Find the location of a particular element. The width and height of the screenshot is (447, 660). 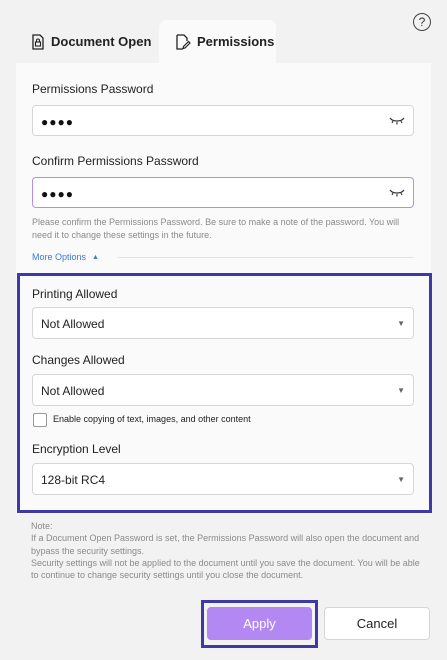

edit-document-icon is located at coordinates (183, 41).